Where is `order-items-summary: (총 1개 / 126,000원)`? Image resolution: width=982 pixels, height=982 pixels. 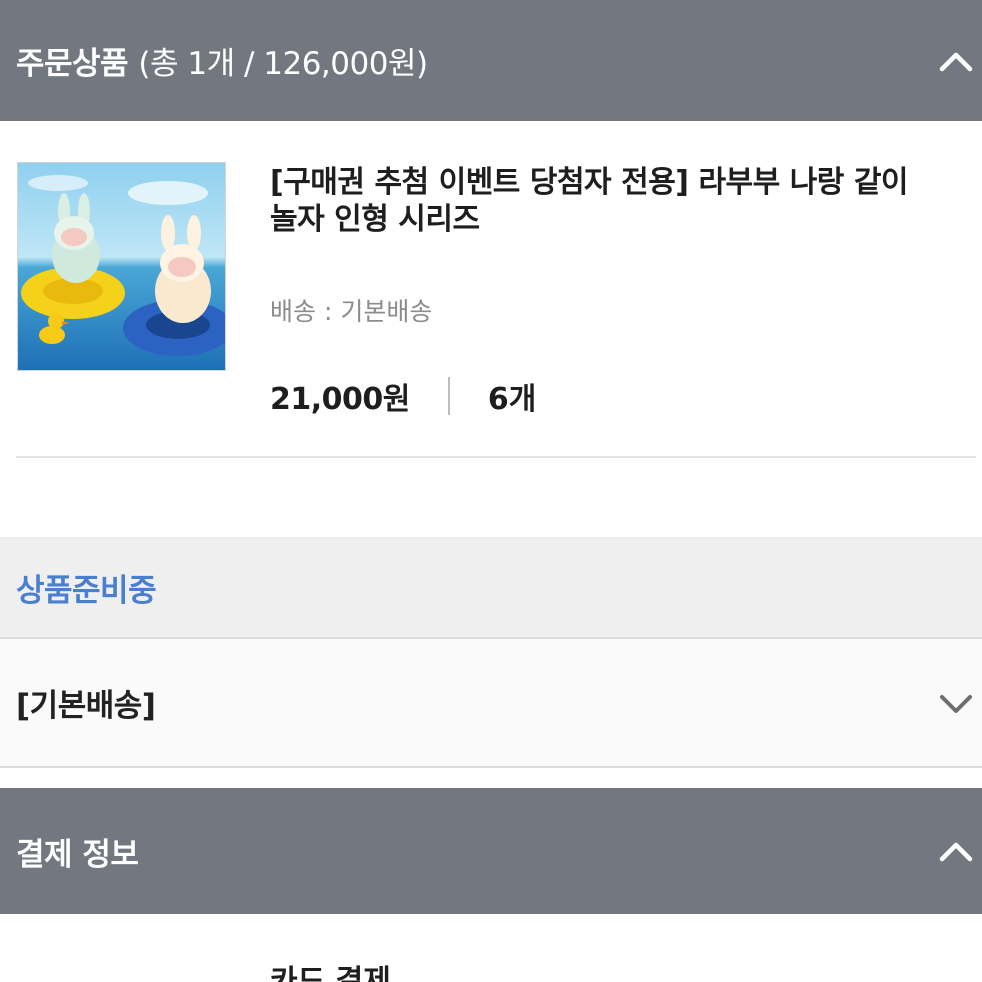 order-items-summary: (총 1개 / 126,000원) is located at coordinates (283, 64).